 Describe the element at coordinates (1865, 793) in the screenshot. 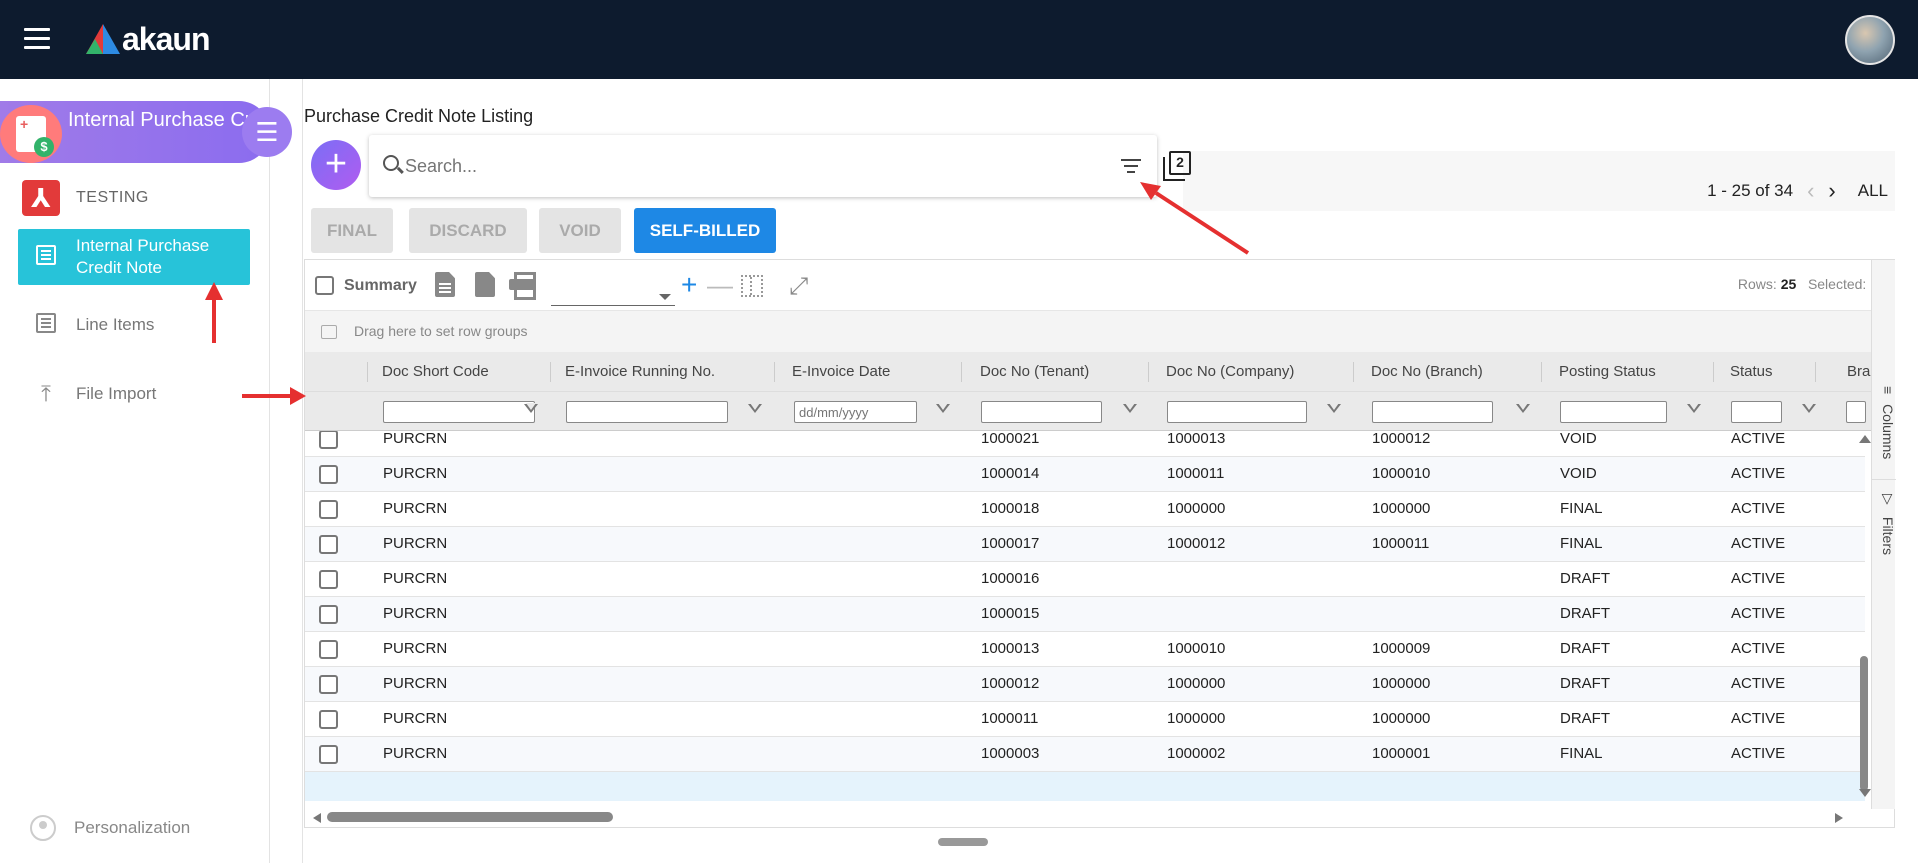

I see `scroll-down-icon` at that location.